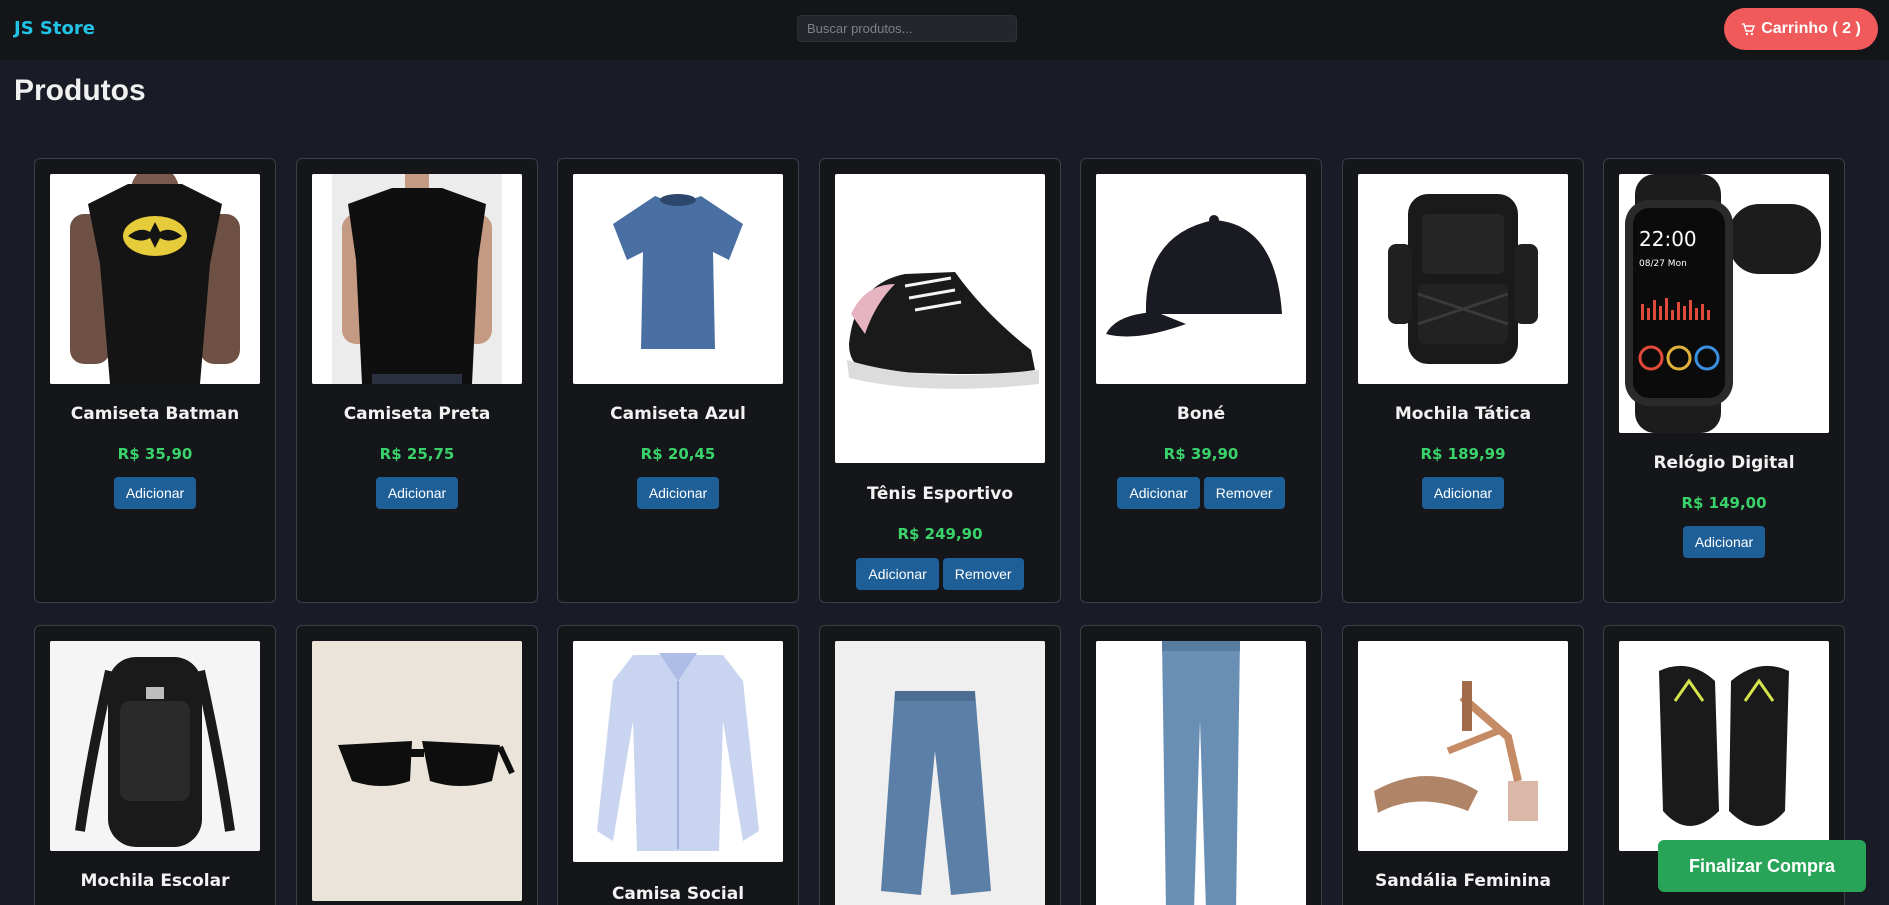 The height and width of the screenshot is (905, 1889). I want to click on product-name: Relógio Digital, so click(1724, 463).